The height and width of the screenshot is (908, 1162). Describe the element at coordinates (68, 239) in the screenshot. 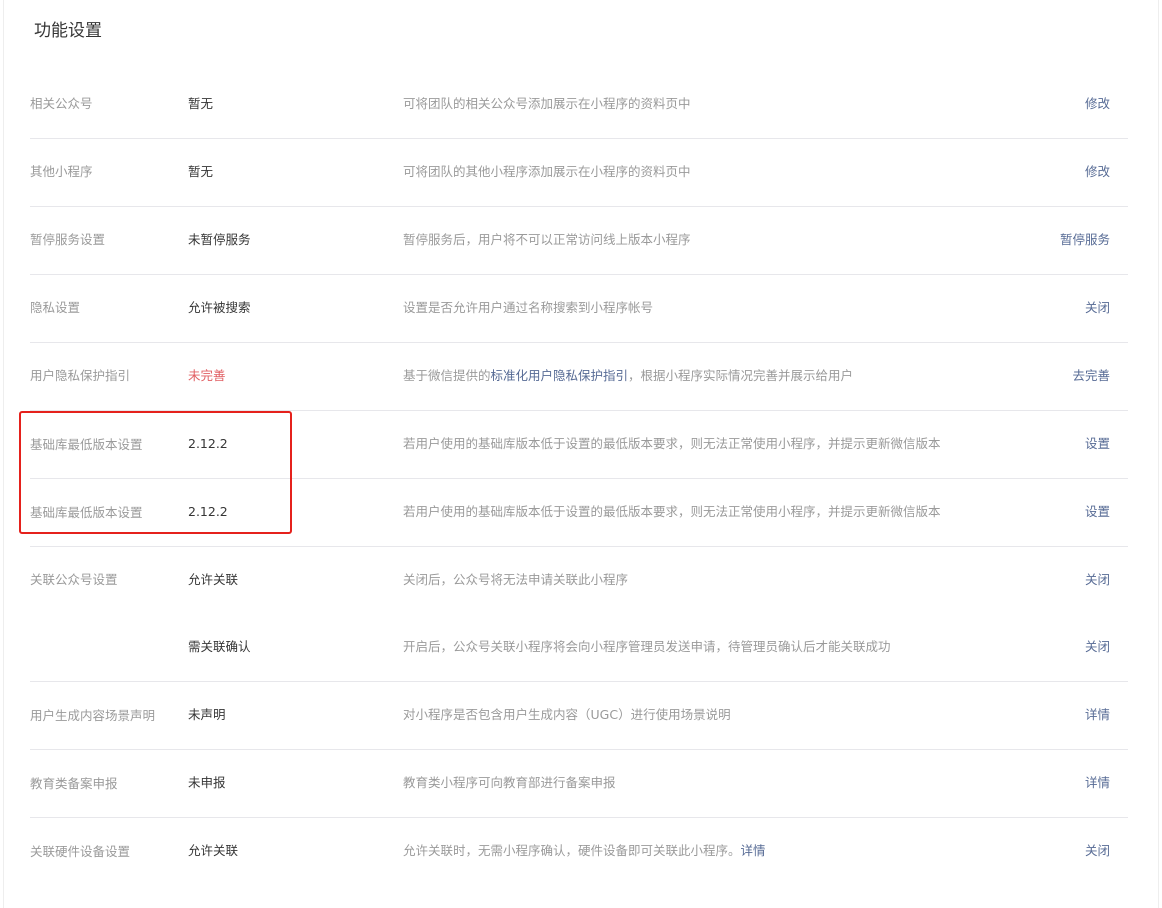

I see `row-label: 暂停服务设置` at that location.